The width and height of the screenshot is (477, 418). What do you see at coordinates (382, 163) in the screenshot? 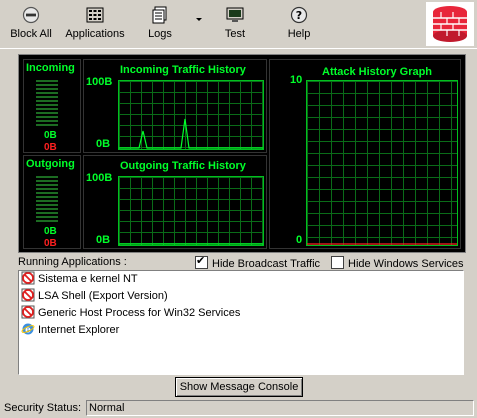
I see `attack-history-grid` at bounding box center [382, 163].